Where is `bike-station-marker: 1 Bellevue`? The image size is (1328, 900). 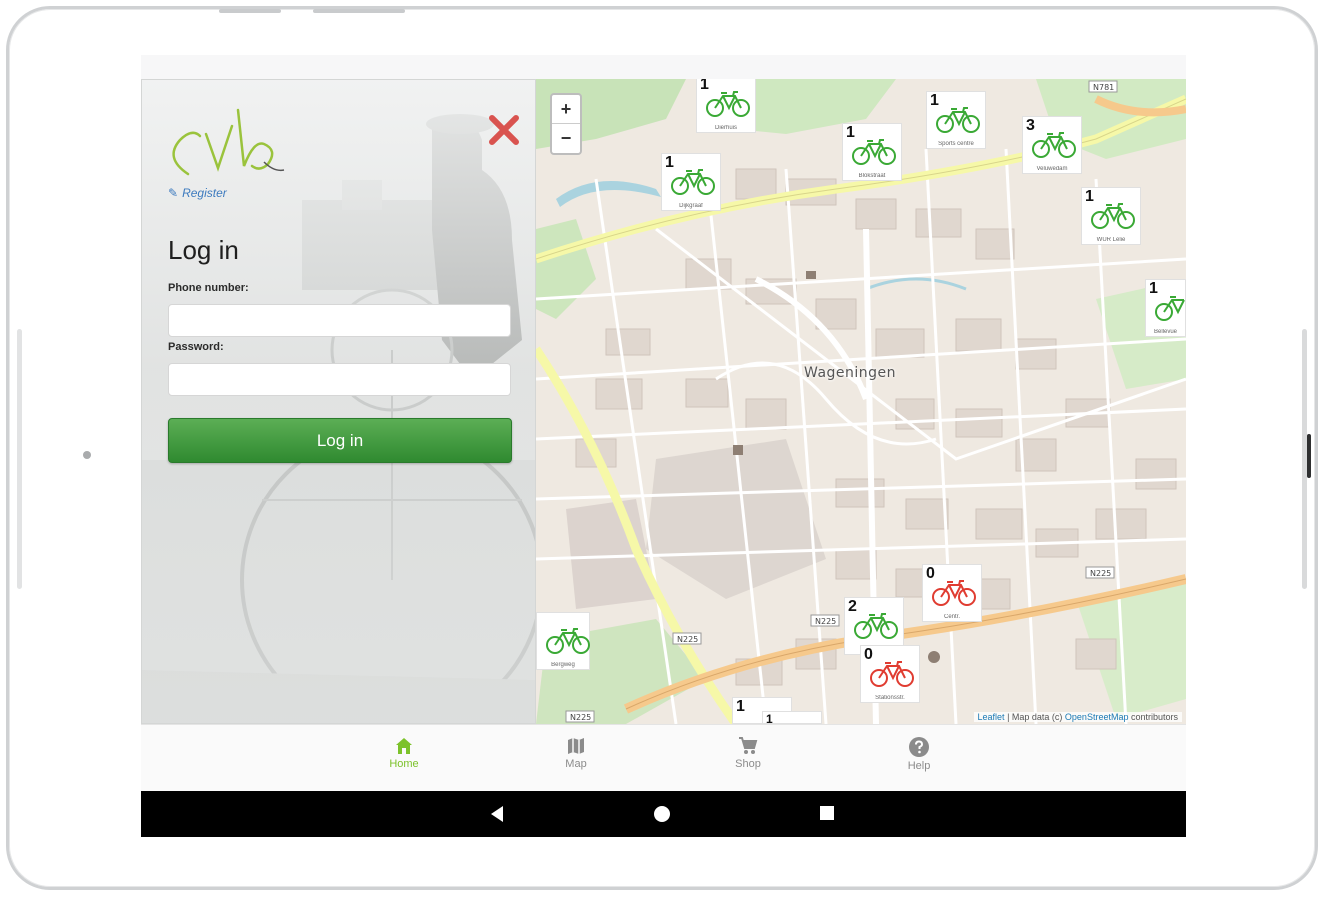
bike-station-marker: 1 Bellevue is located at coordinates (1165, 308).